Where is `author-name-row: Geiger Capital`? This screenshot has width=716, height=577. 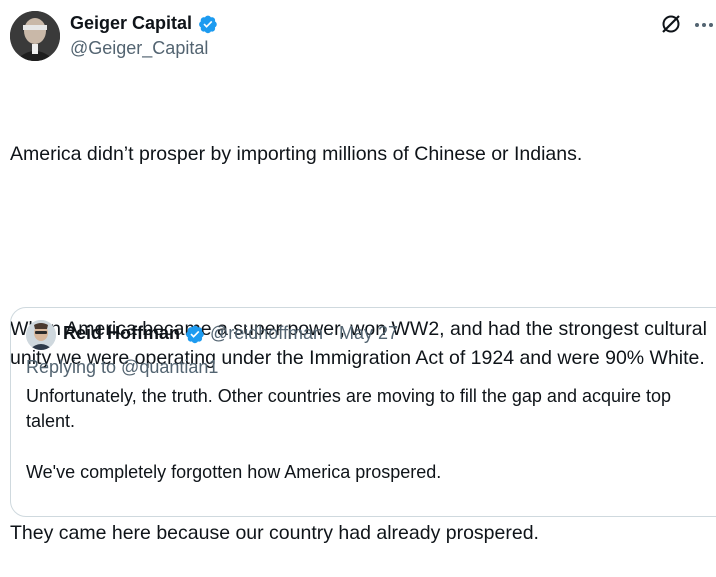 author-name-row: Geiger Capital is located at coordinates (144, 23).